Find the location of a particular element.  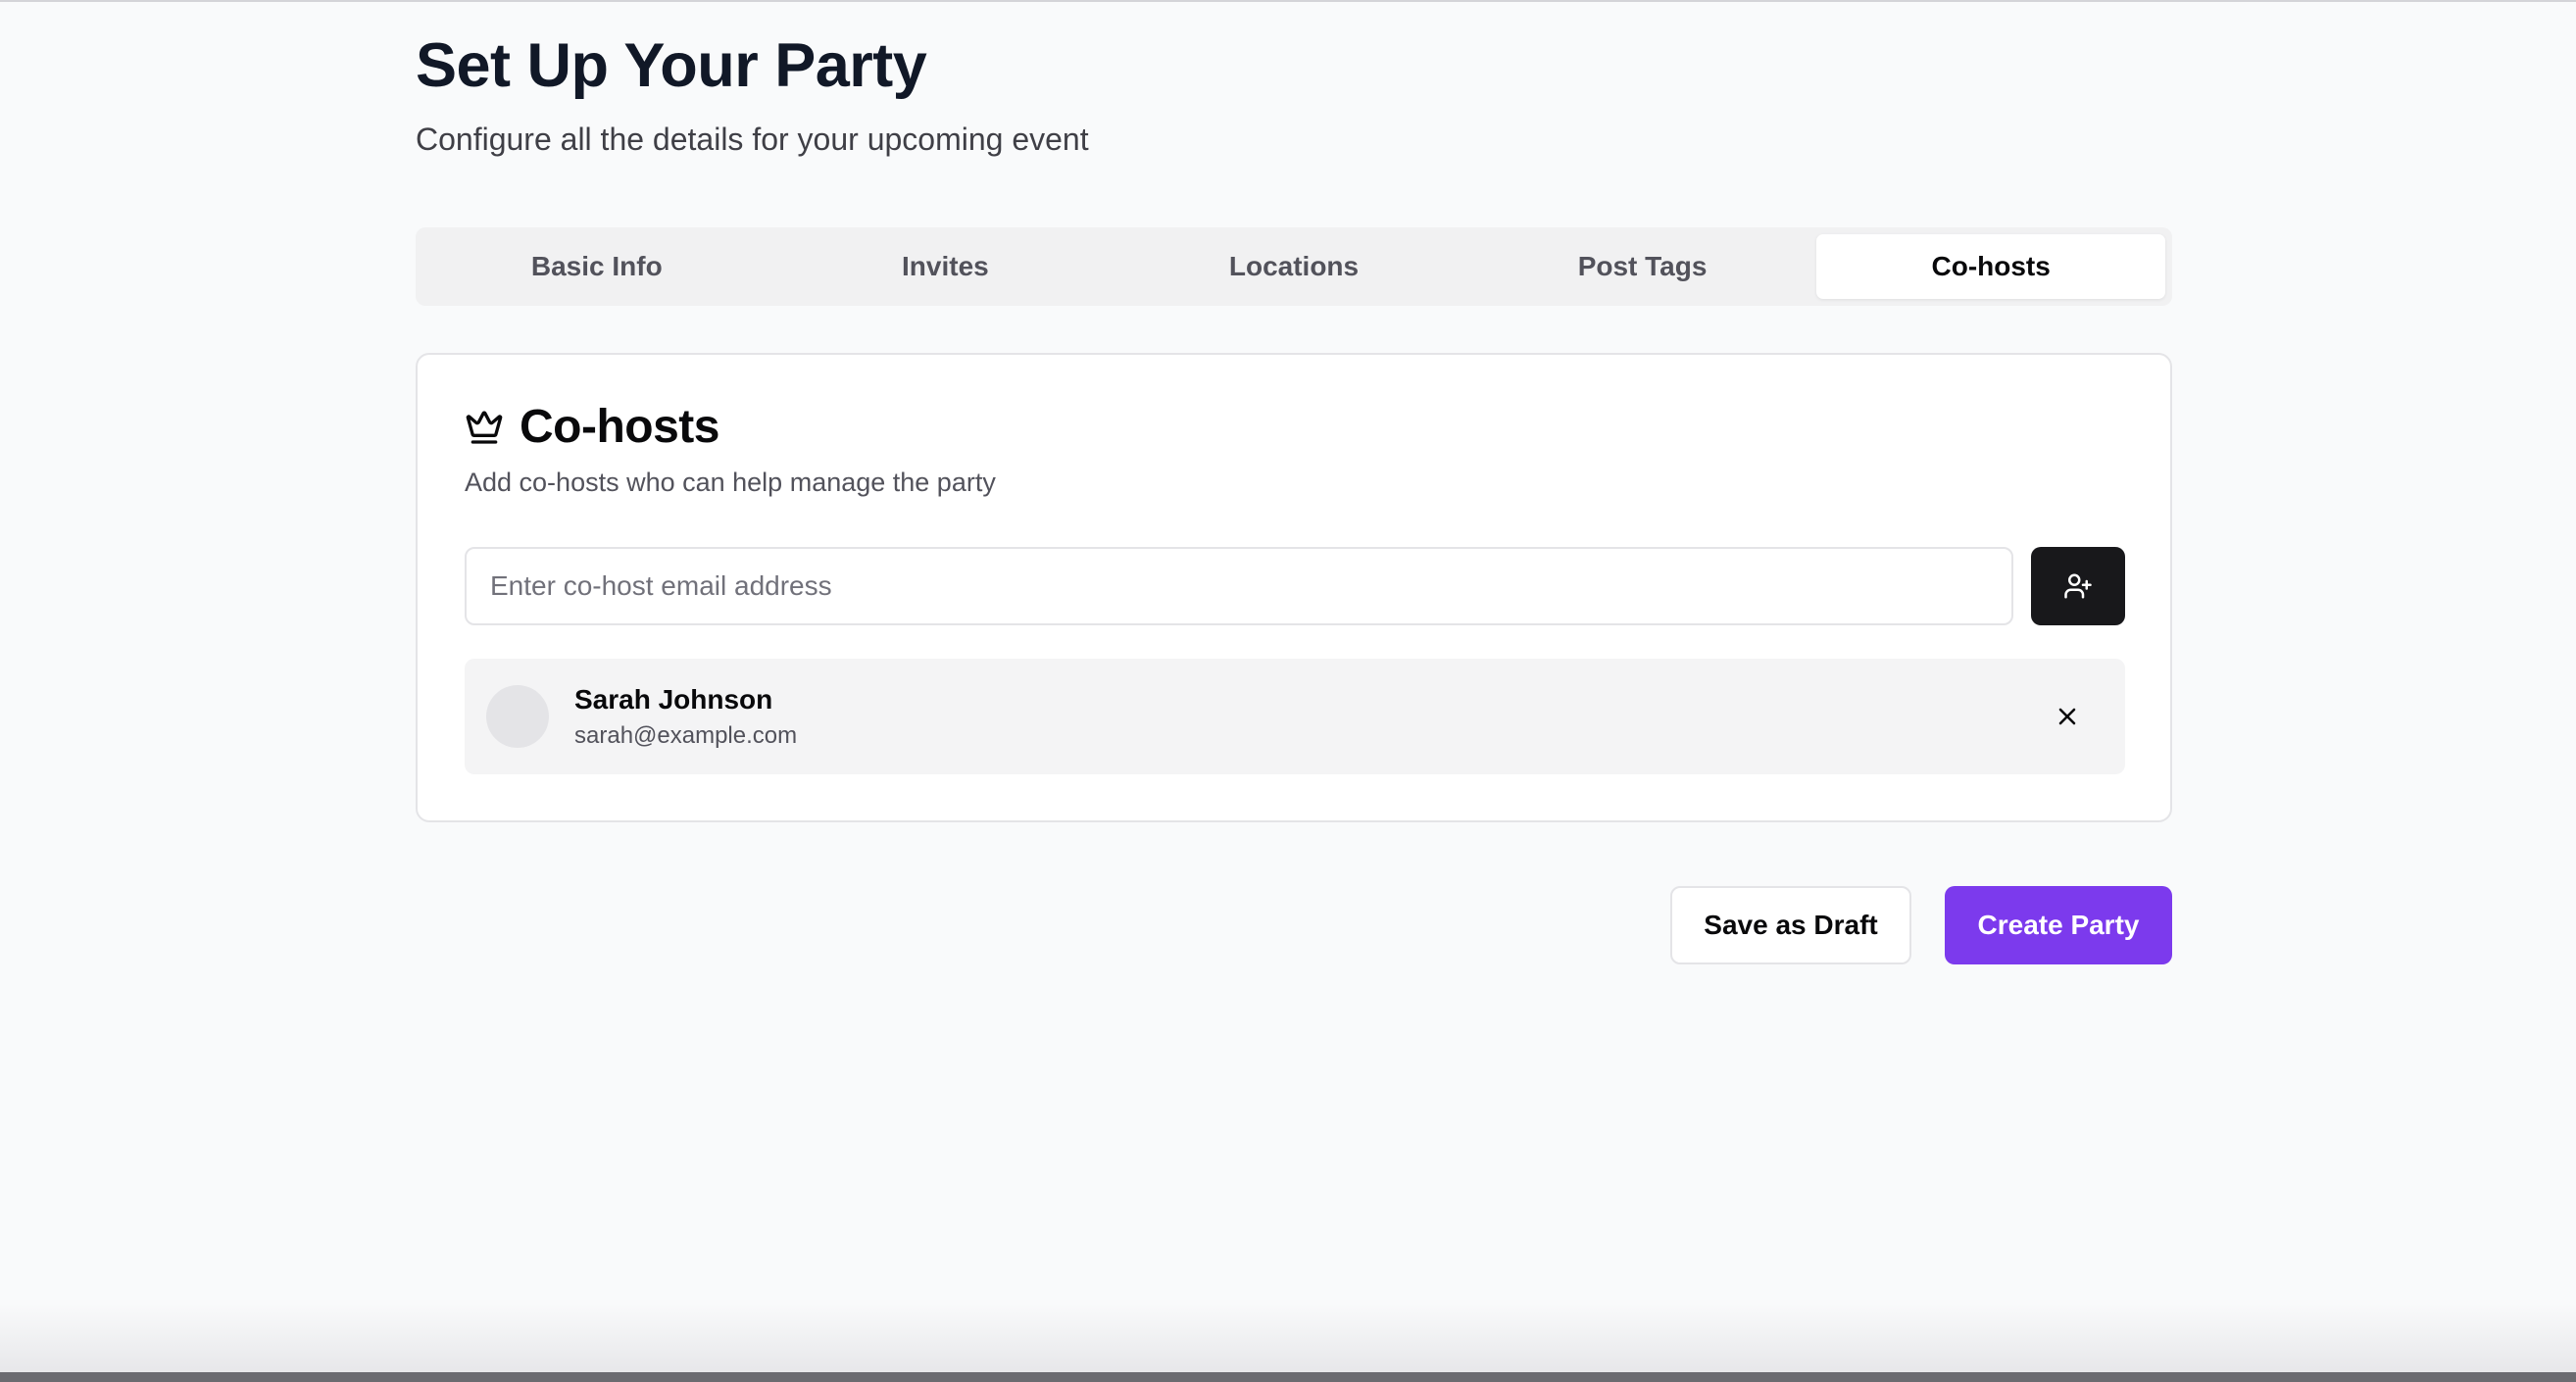

card-header: Co-hosts is located at coordinates (592, 427).